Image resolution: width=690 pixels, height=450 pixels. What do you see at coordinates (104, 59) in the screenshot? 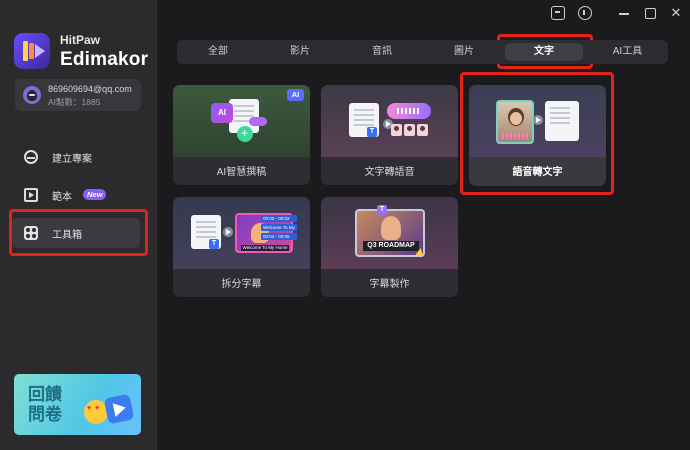
I see `brand-name: Edimakor` at bounding box center [104, 59].